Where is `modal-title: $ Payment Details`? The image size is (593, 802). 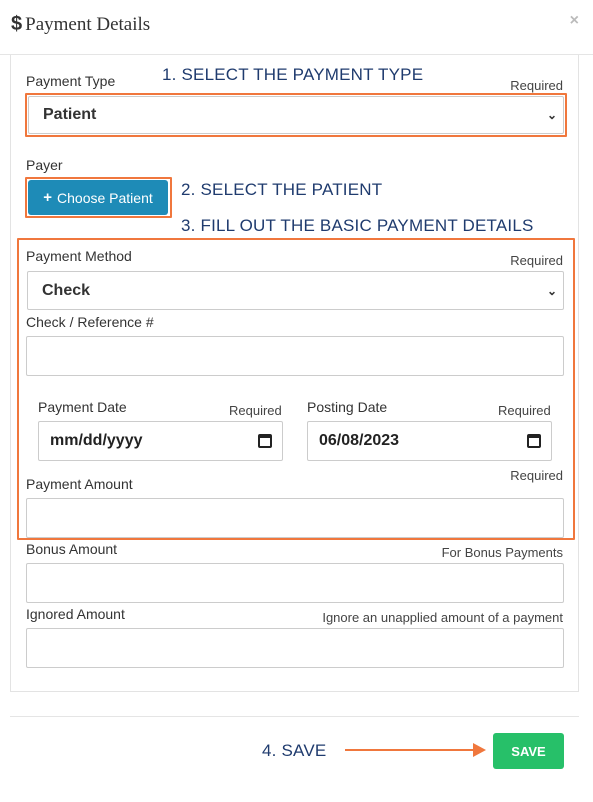
modal-title: $ Payment Details is located at coordinates (80, 24).